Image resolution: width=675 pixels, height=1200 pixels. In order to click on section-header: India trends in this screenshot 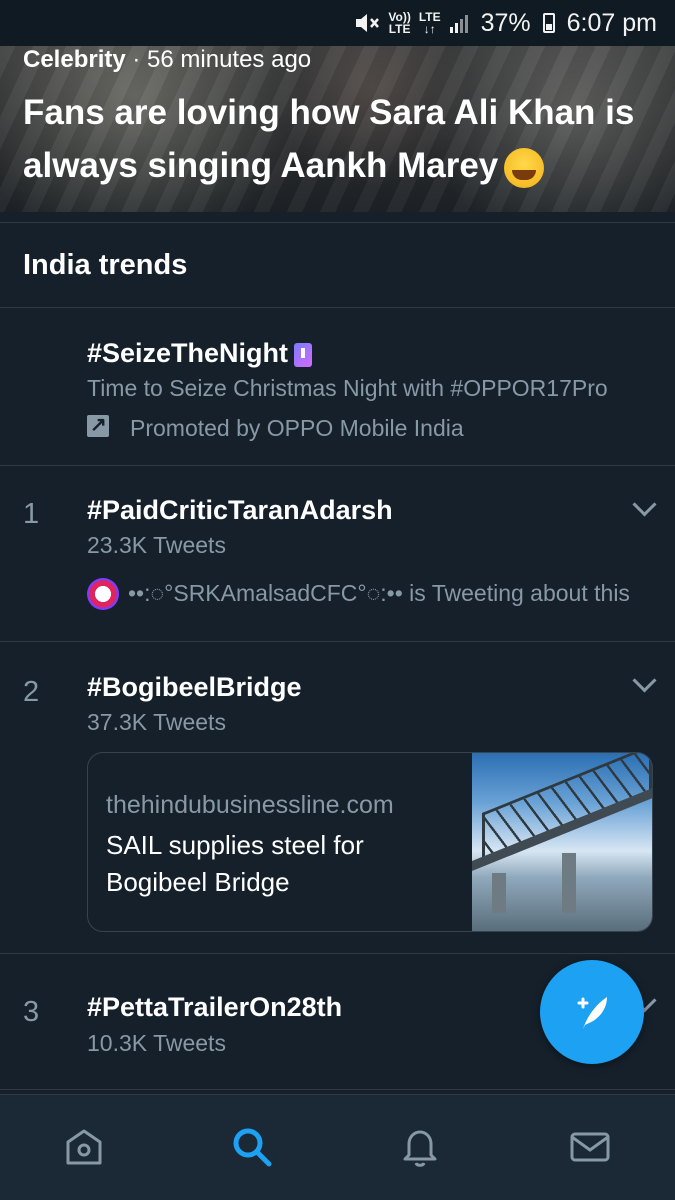, I will do `click(337, 265)`.